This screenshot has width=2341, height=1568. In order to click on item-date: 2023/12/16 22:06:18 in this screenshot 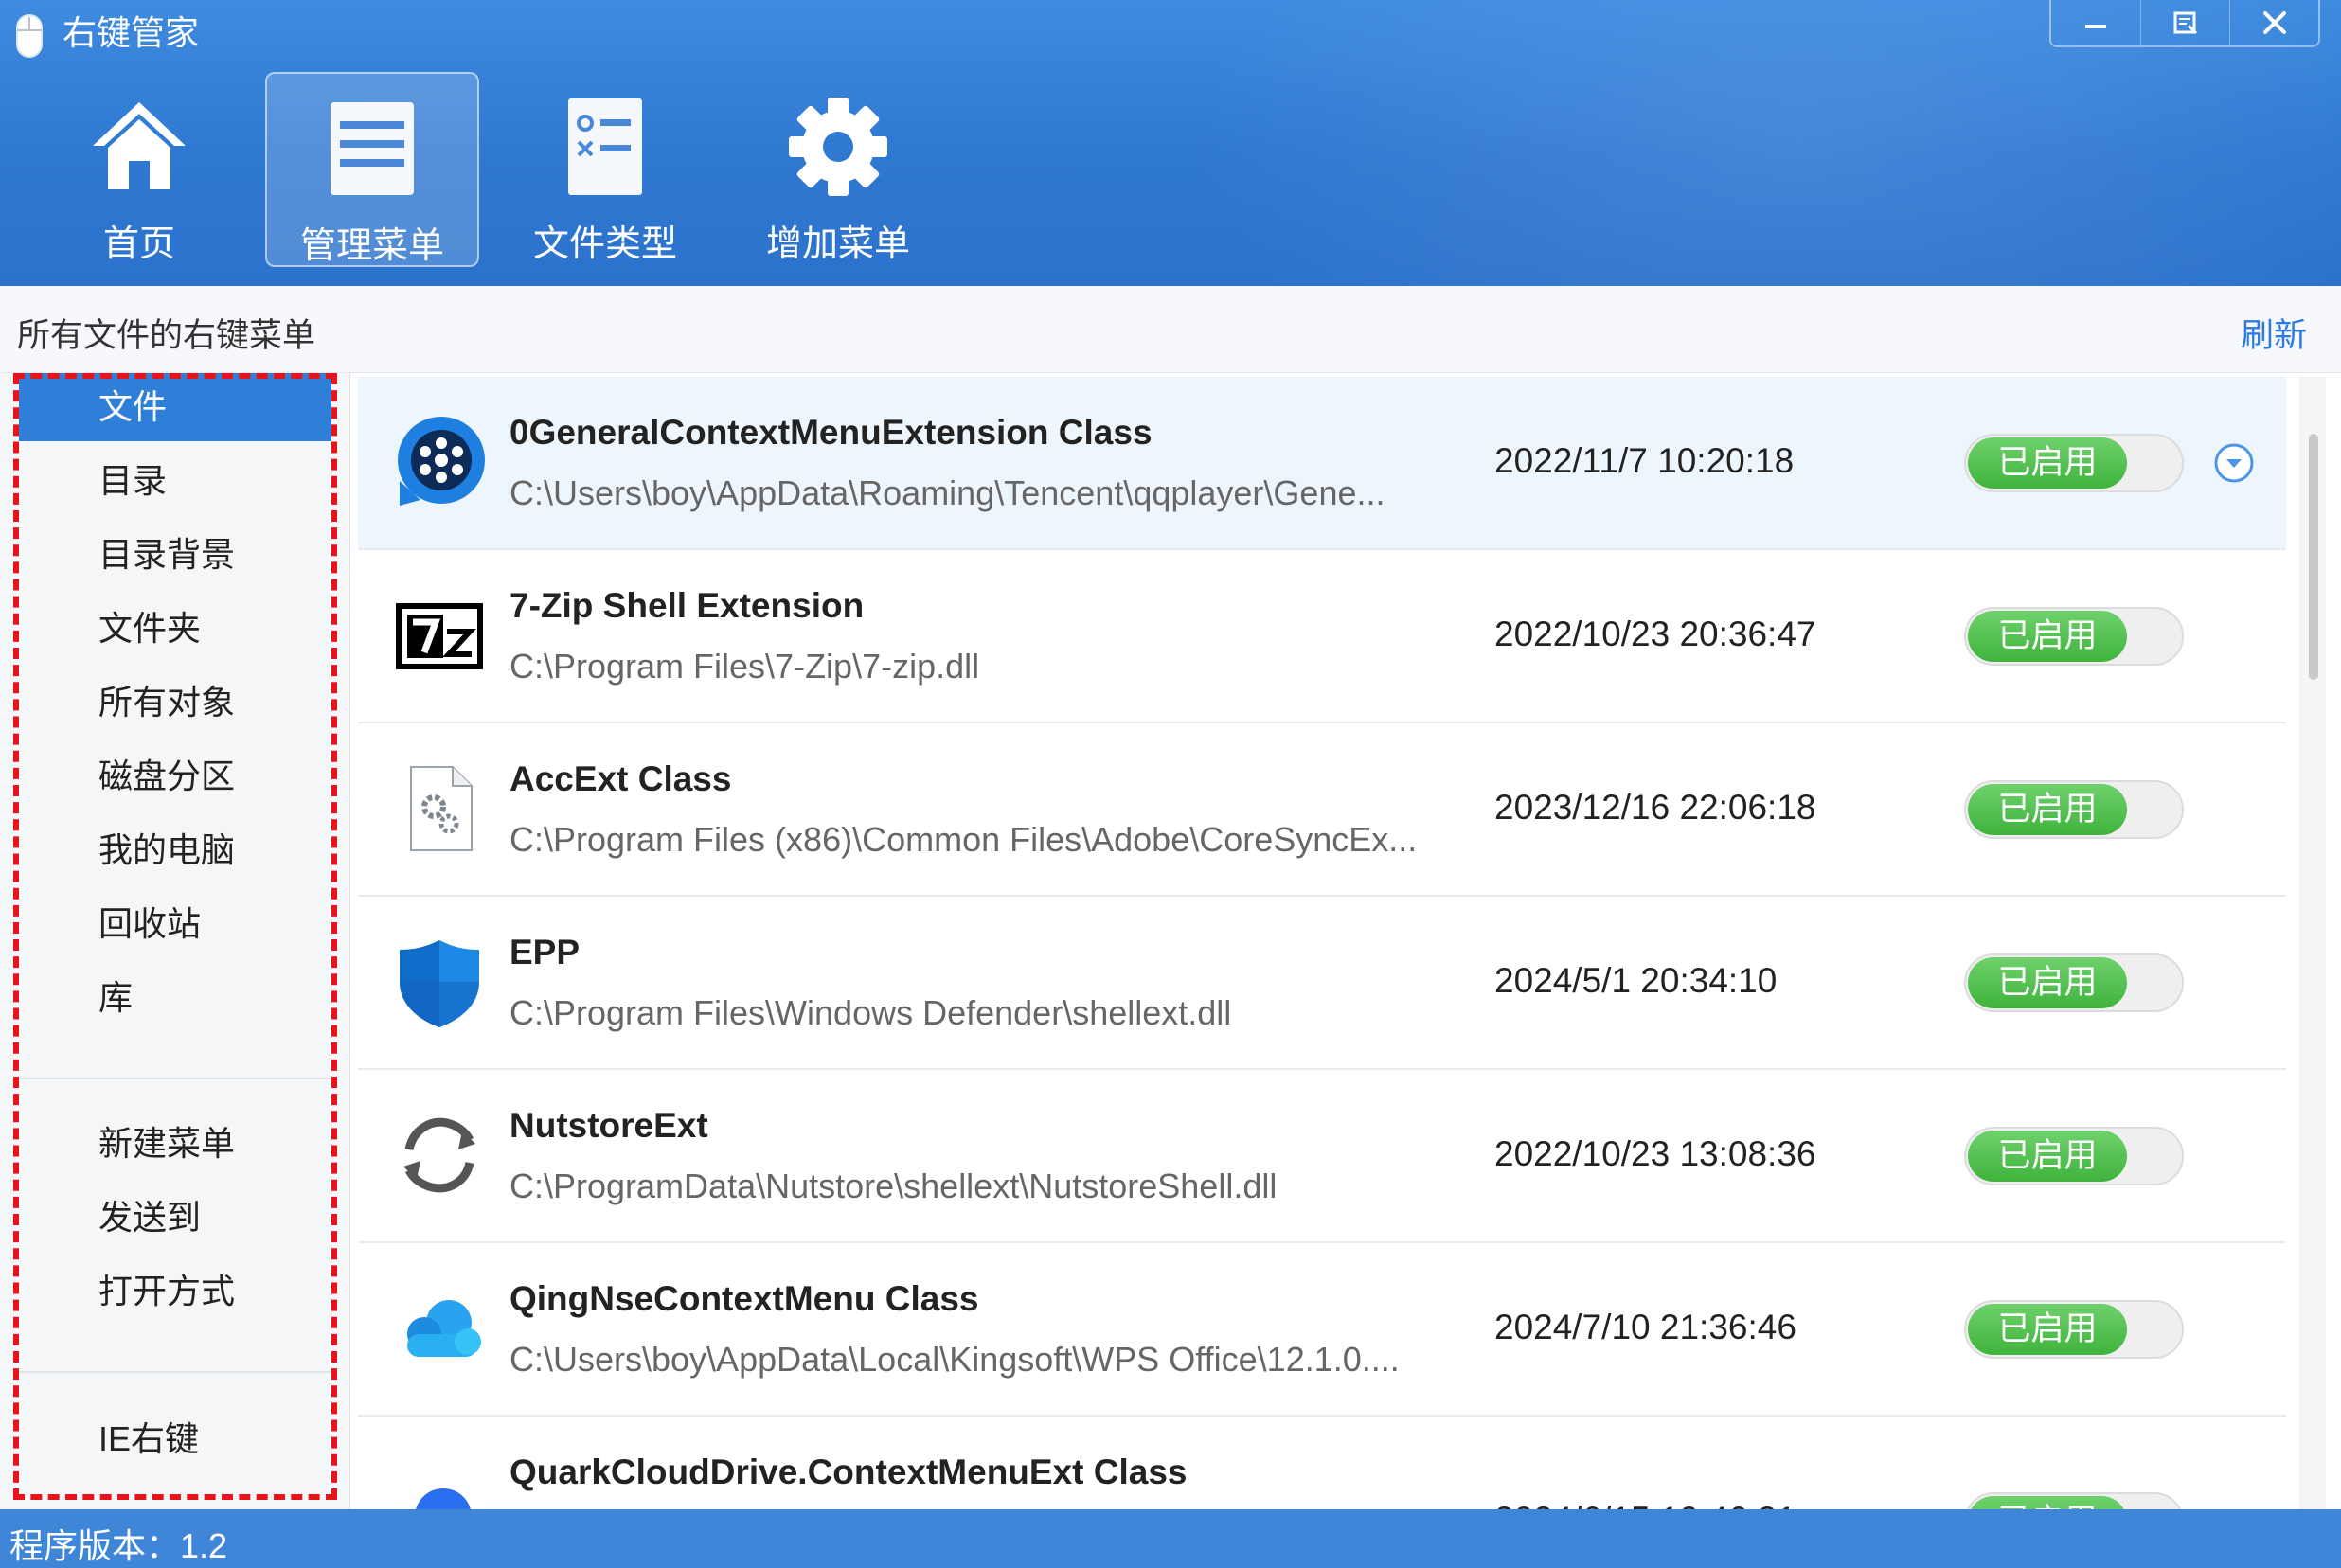, I will do `click(1655, 807)`.